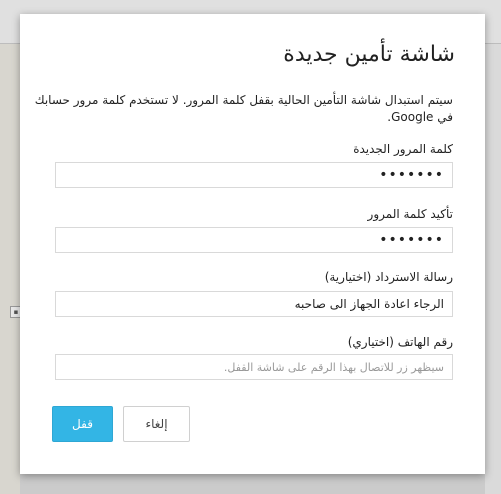  Describe the element at coordinates (410, 214) in the screenshot. I see `confirm-password-label: تأكيد كلمة المرور` at that location.